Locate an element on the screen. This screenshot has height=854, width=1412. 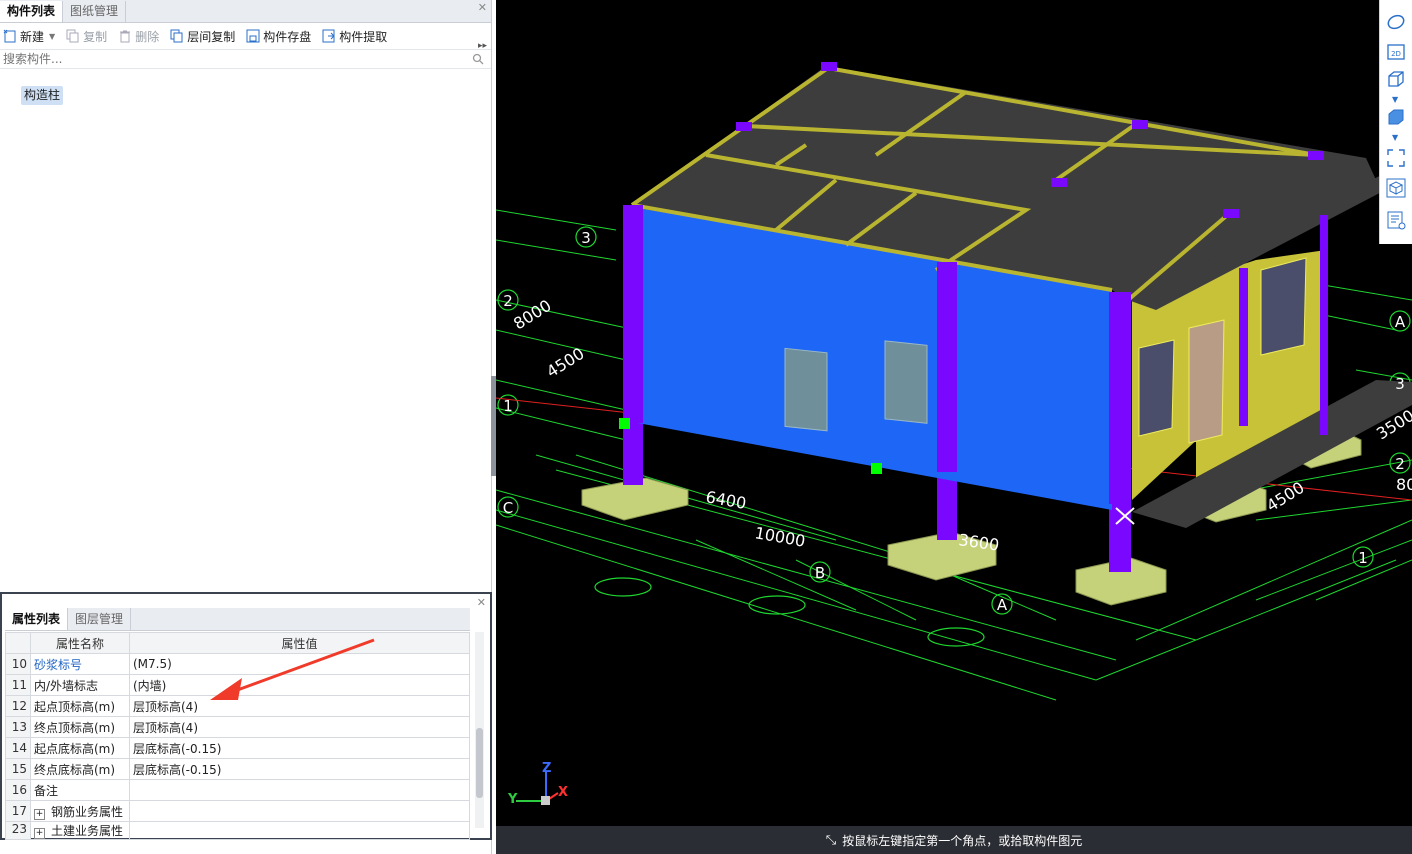
trash-icon is located at coordinates (125, 36).